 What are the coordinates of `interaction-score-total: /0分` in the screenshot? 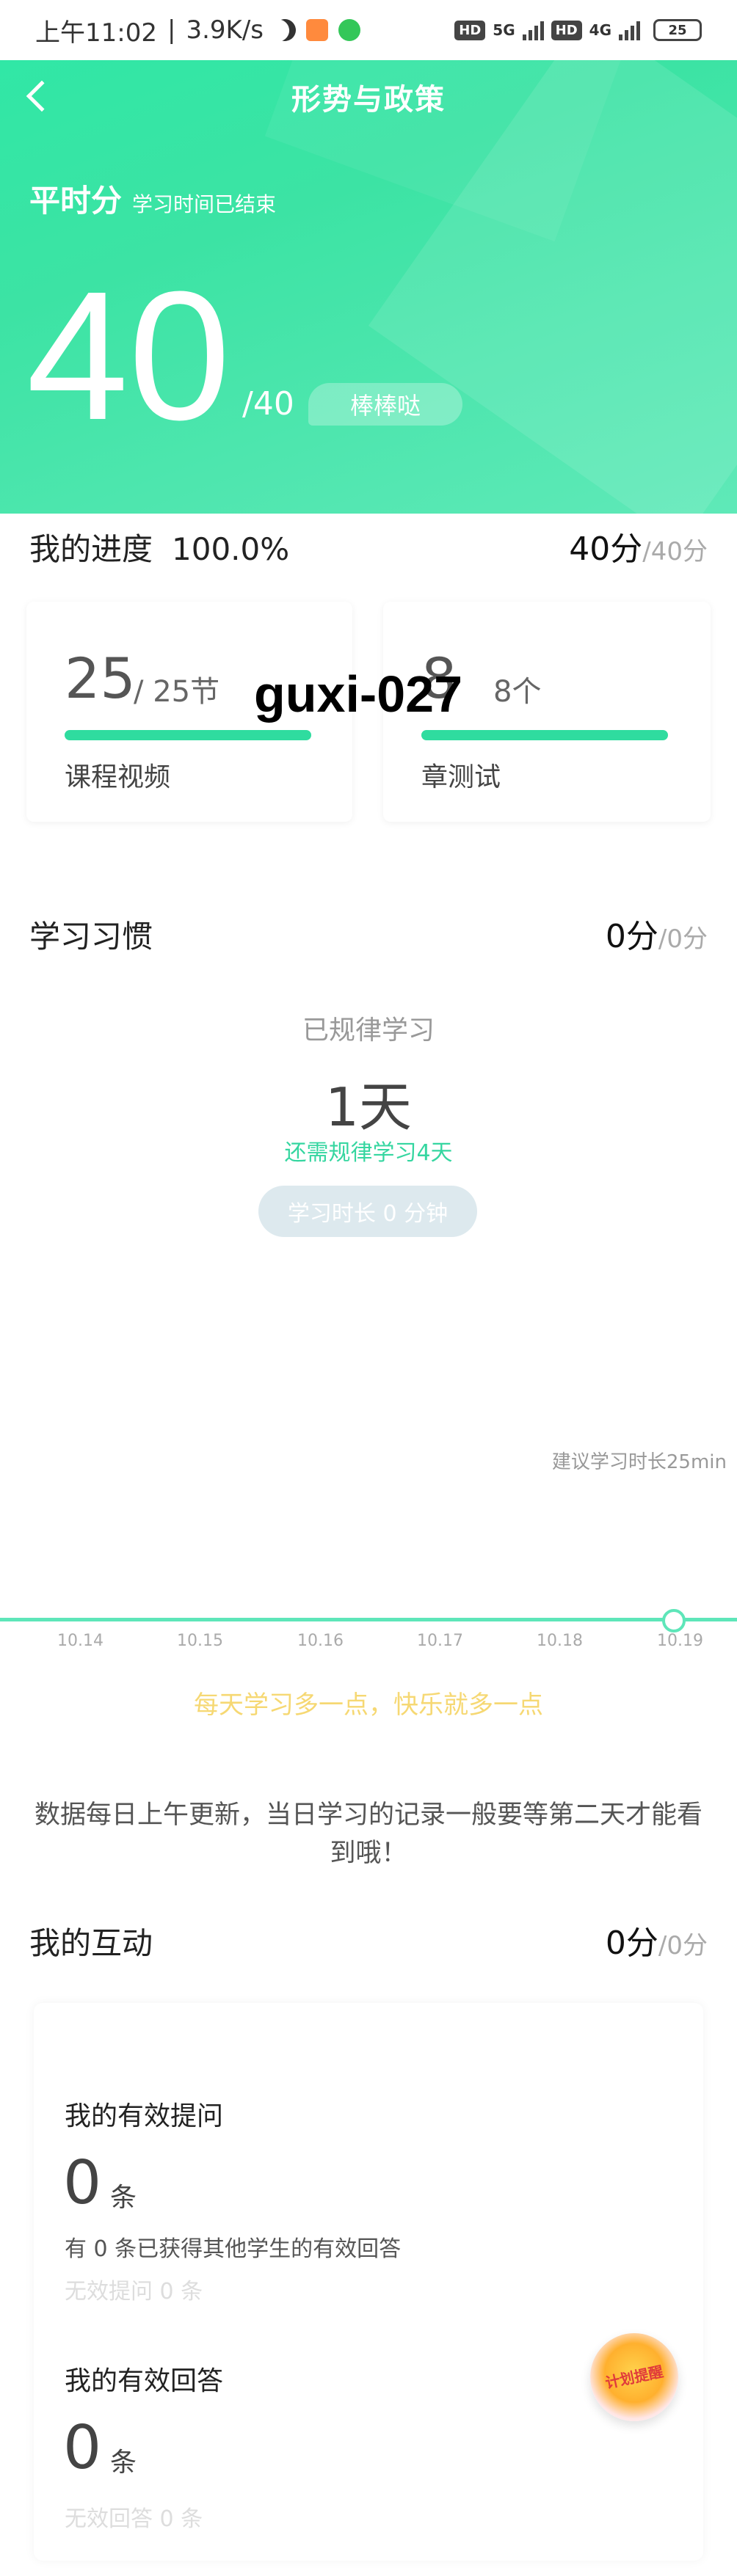 It's located at (683, 1946).